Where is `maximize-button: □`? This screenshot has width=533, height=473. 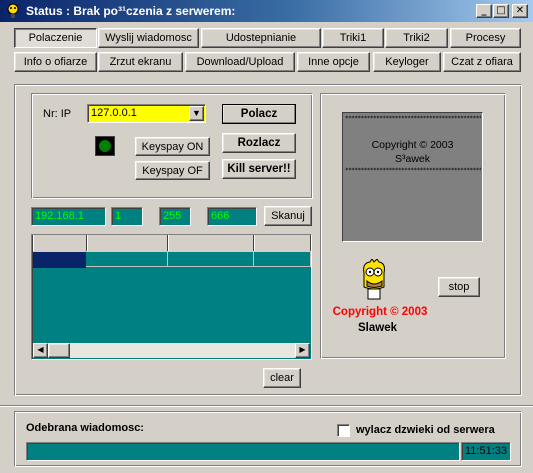 maximize-button: □ is located at coordinates (501, 11).